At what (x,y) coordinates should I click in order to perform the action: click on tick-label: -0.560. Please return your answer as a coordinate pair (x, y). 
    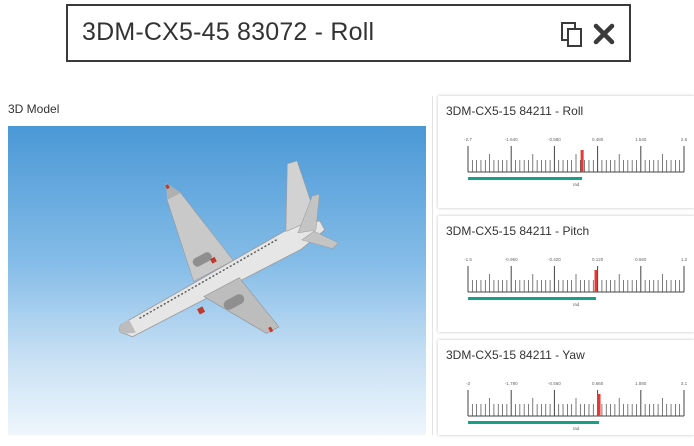
    Looking at the image, I should click on (554, 383).